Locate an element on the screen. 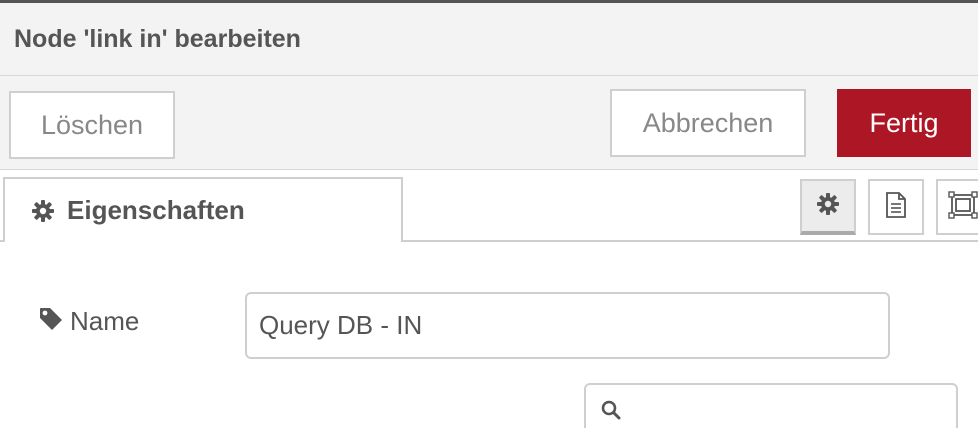 This screenshot has height=428, width=978. dialog-title: Node 'link in' bearbeiten is located at coordinates (157, 39).